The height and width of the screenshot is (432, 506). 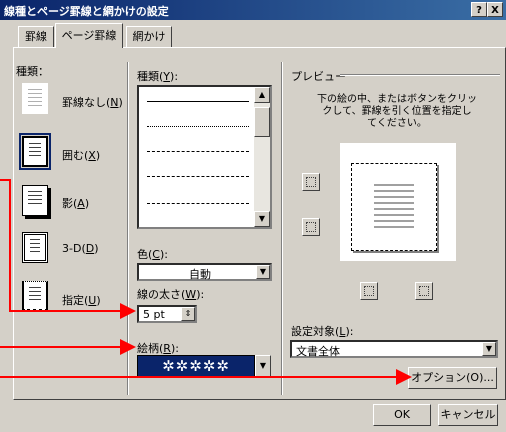 What do you see at coordinates (68, 249) in the screenshot?
I see `arrow-to-width` at bounding box center [68, 249].